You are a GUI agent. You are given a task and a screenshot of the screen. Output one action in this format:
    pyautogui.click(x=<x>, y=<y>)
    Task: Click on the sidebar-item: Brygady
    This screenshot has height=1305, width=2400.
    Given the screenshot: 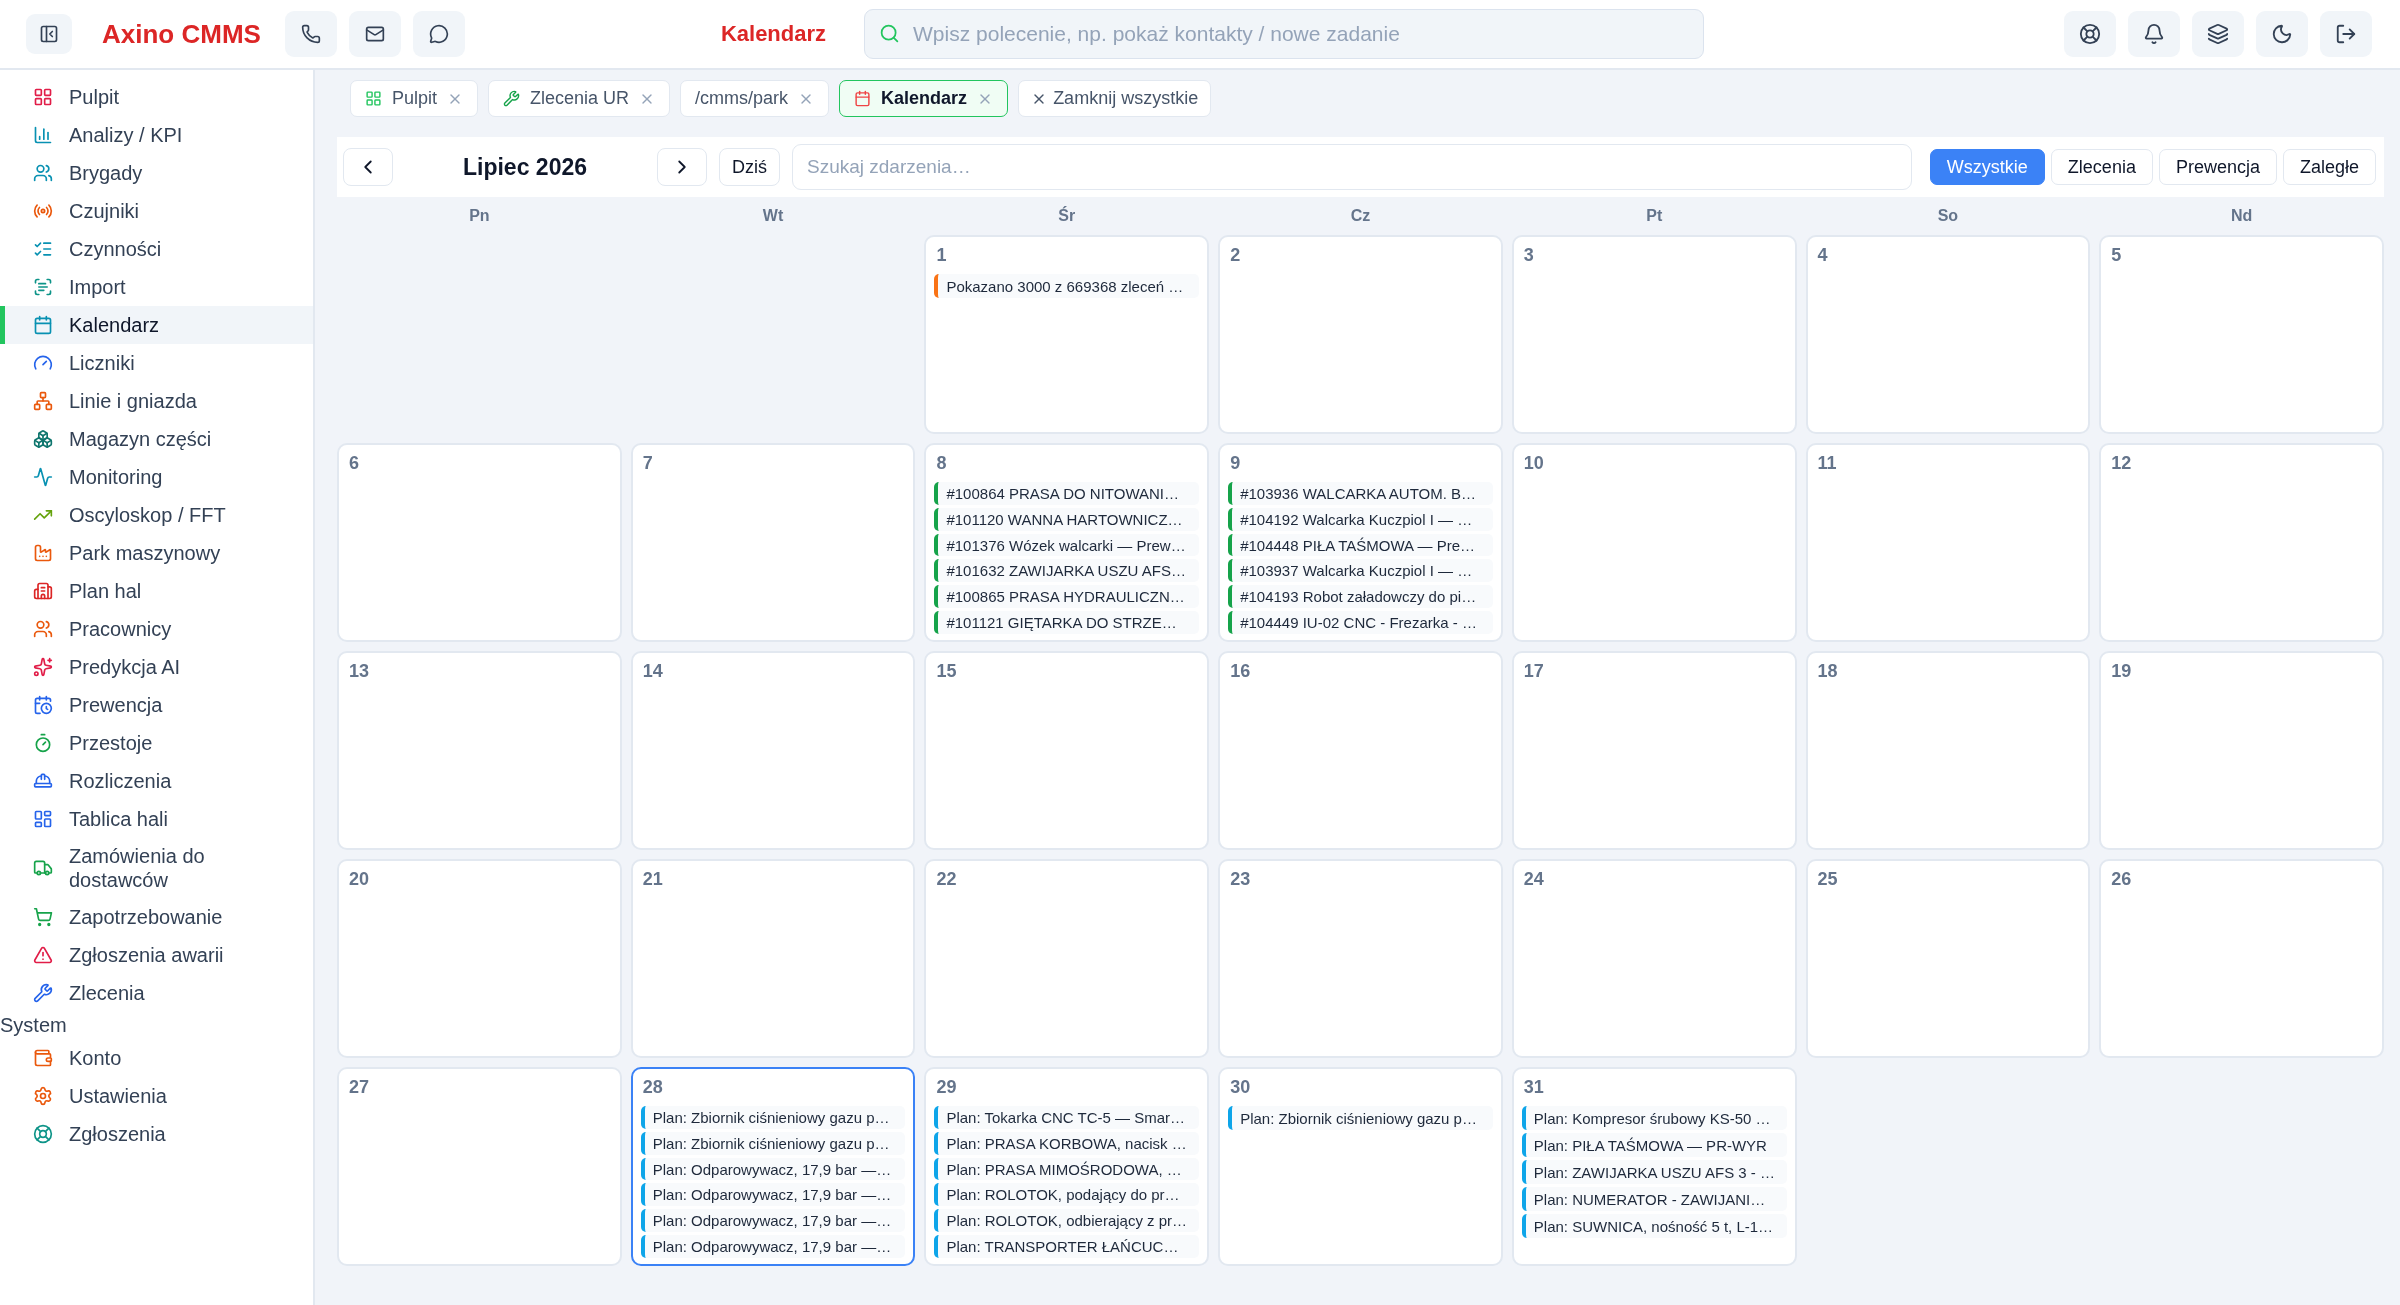 What is the action you would take?
    pyautogui.click(x=156, y=173)
    